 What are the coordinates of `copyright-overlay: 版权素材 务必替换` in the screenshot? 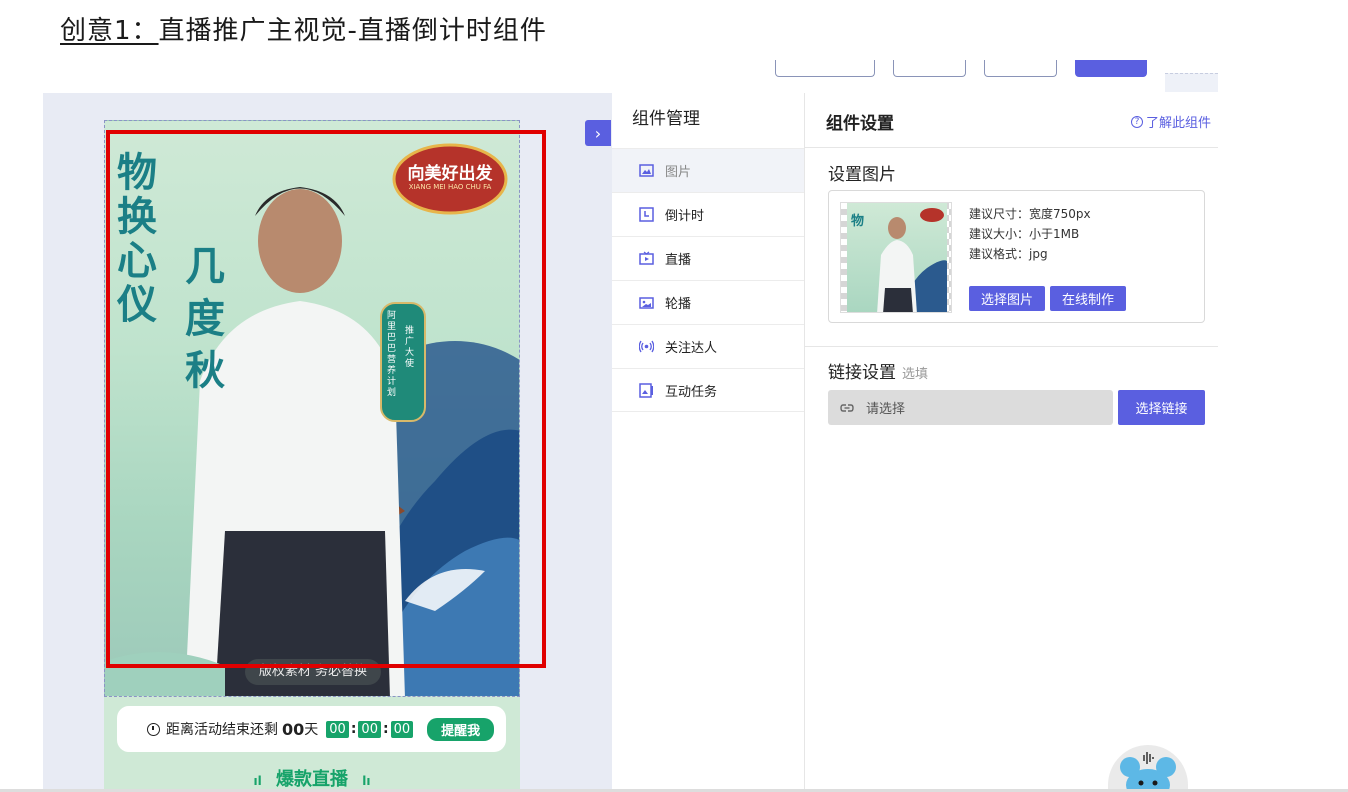 It's located at (313, 672).